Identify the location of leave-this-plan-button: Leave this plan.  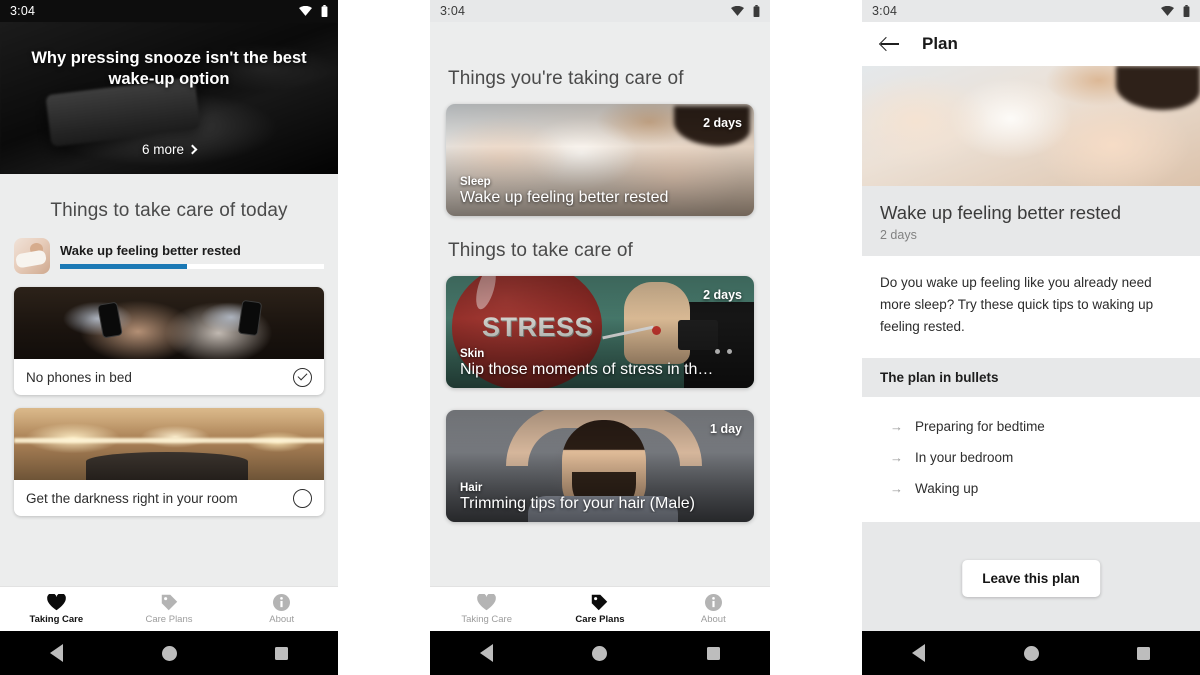
(1031, 578).